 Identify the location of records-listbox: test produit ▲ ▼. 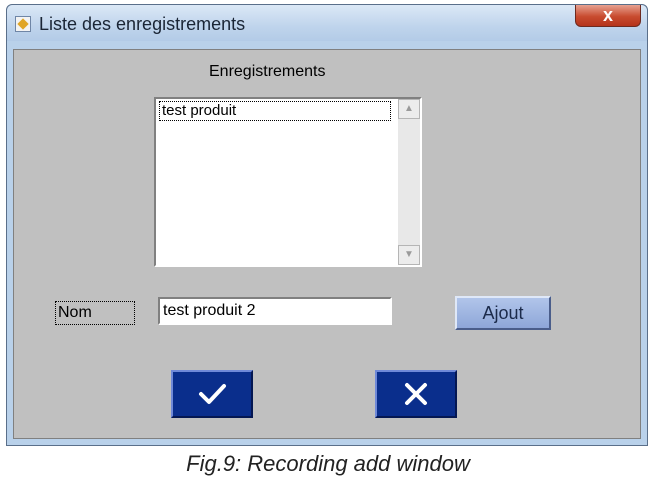
(288, 182).